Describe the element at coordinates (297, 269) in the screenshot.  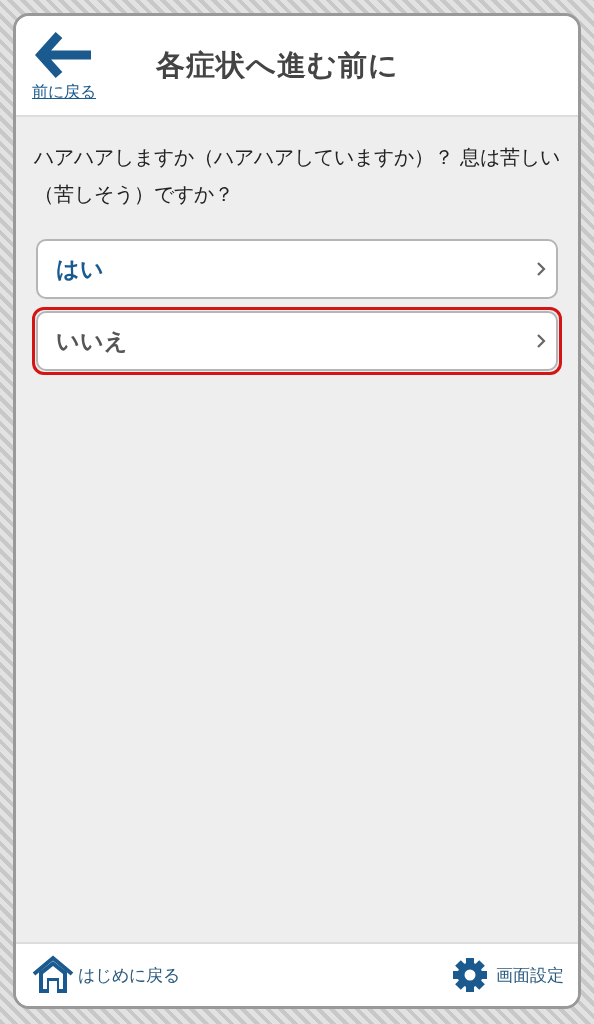
I see `answer-button: はい` at that location.